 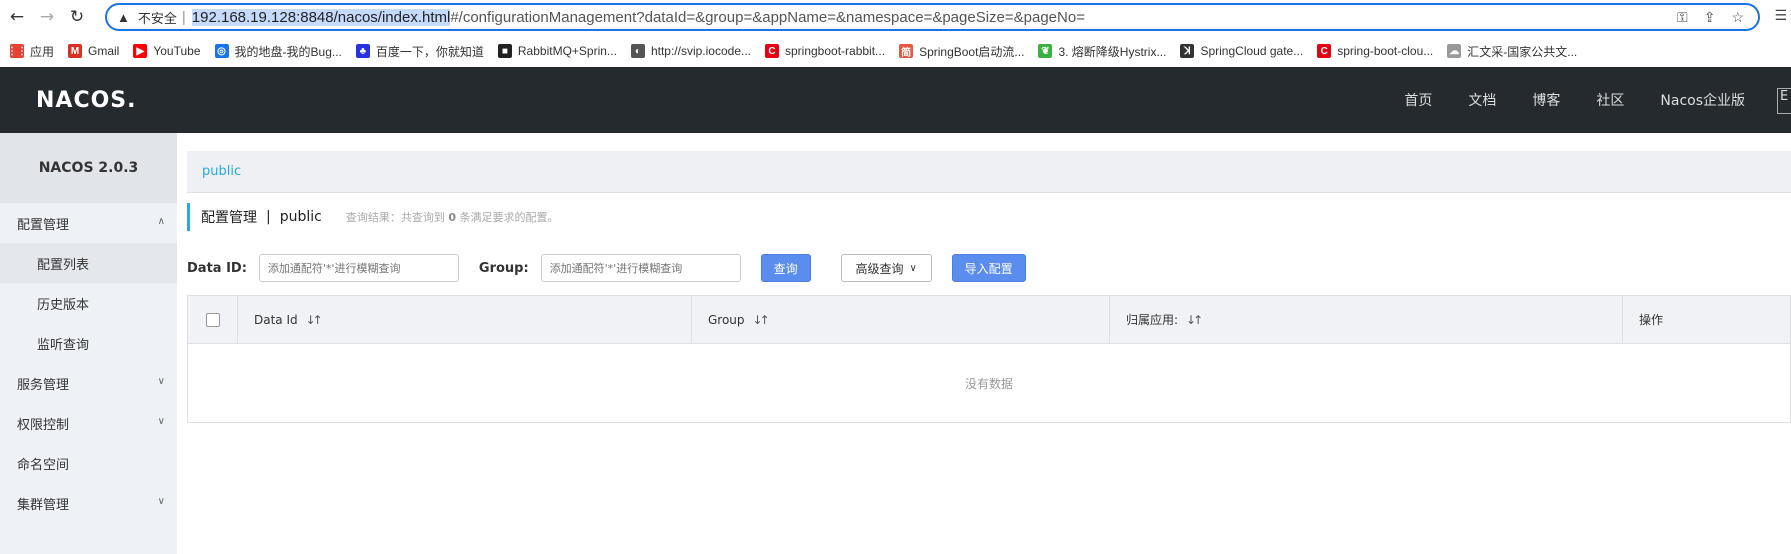 What do you see at coordinates (88, 383) in the screenshot?
I see `sidebar-item: 服务管理 ∨` at bounding box center [88, 383].